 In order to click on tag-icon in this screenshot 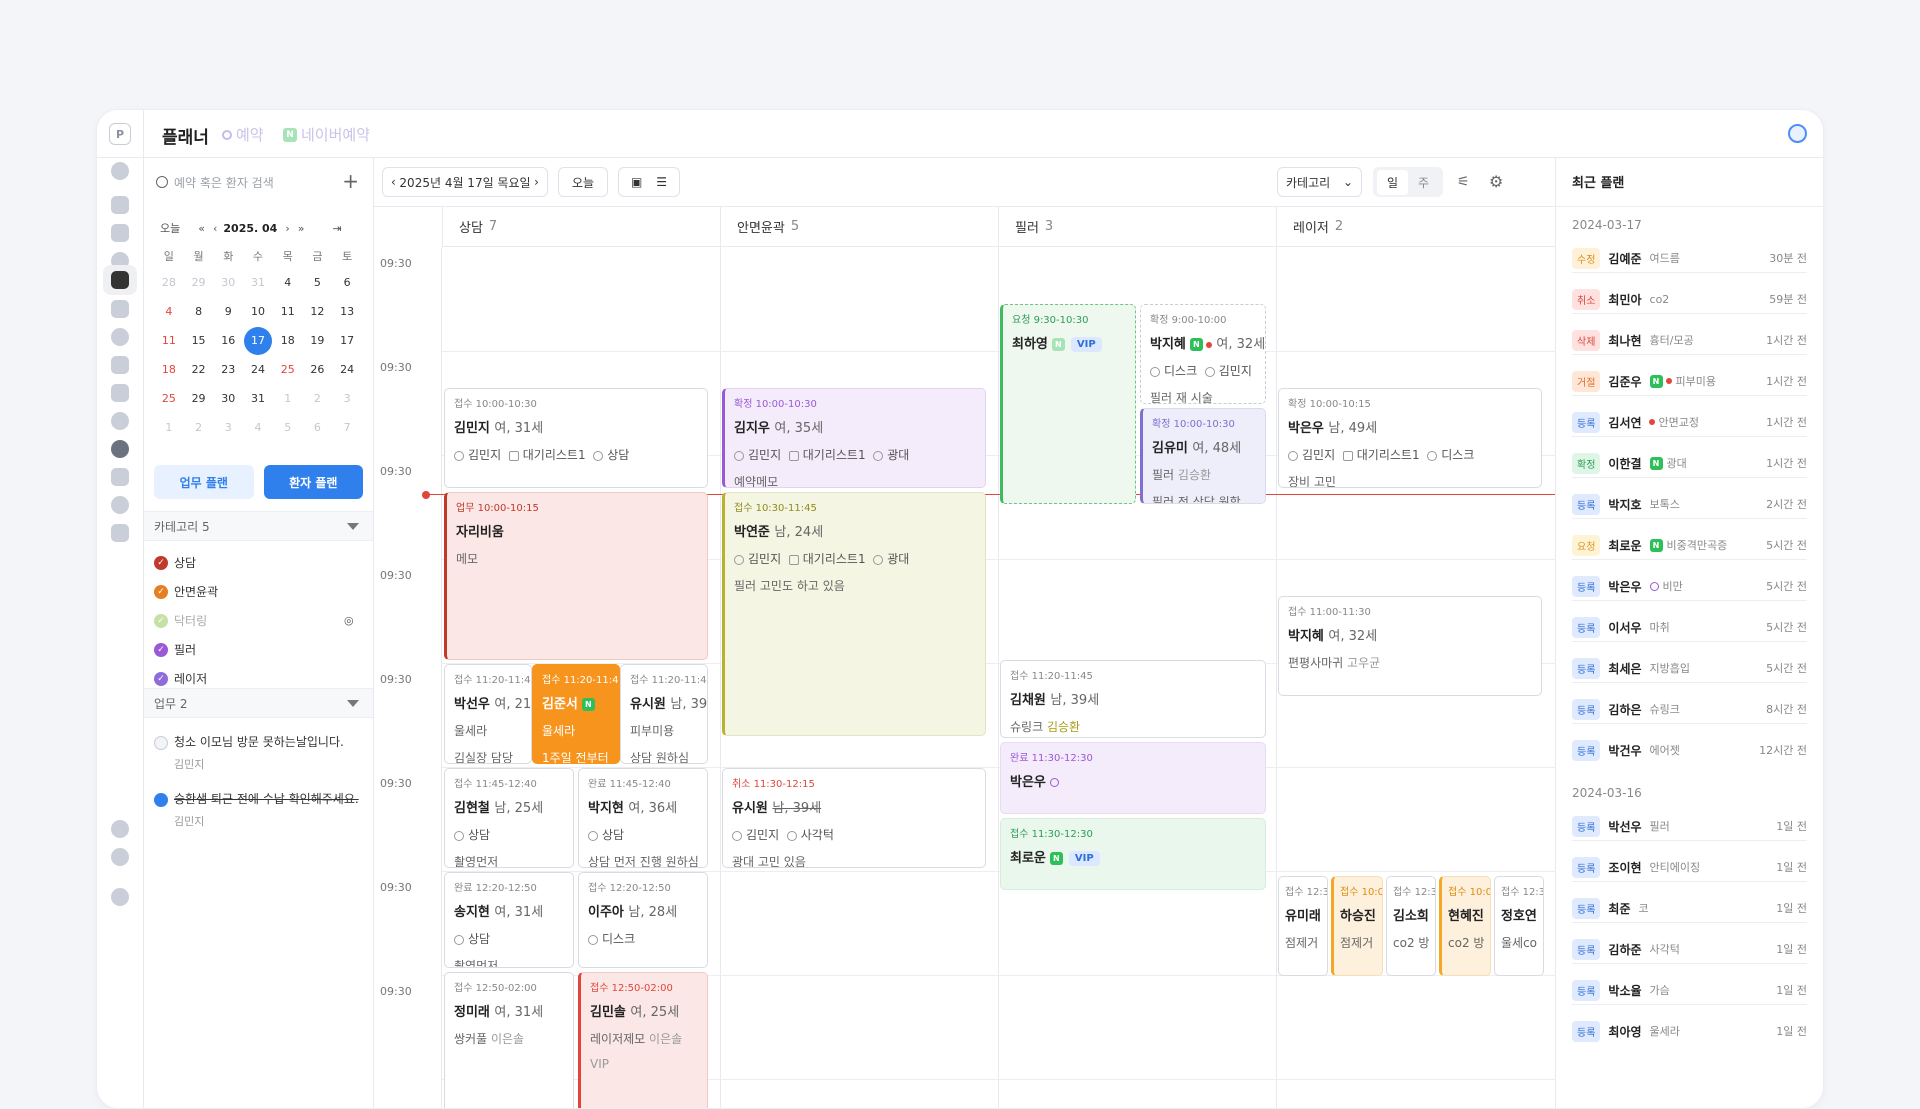, I will do `click(120, 449)`.